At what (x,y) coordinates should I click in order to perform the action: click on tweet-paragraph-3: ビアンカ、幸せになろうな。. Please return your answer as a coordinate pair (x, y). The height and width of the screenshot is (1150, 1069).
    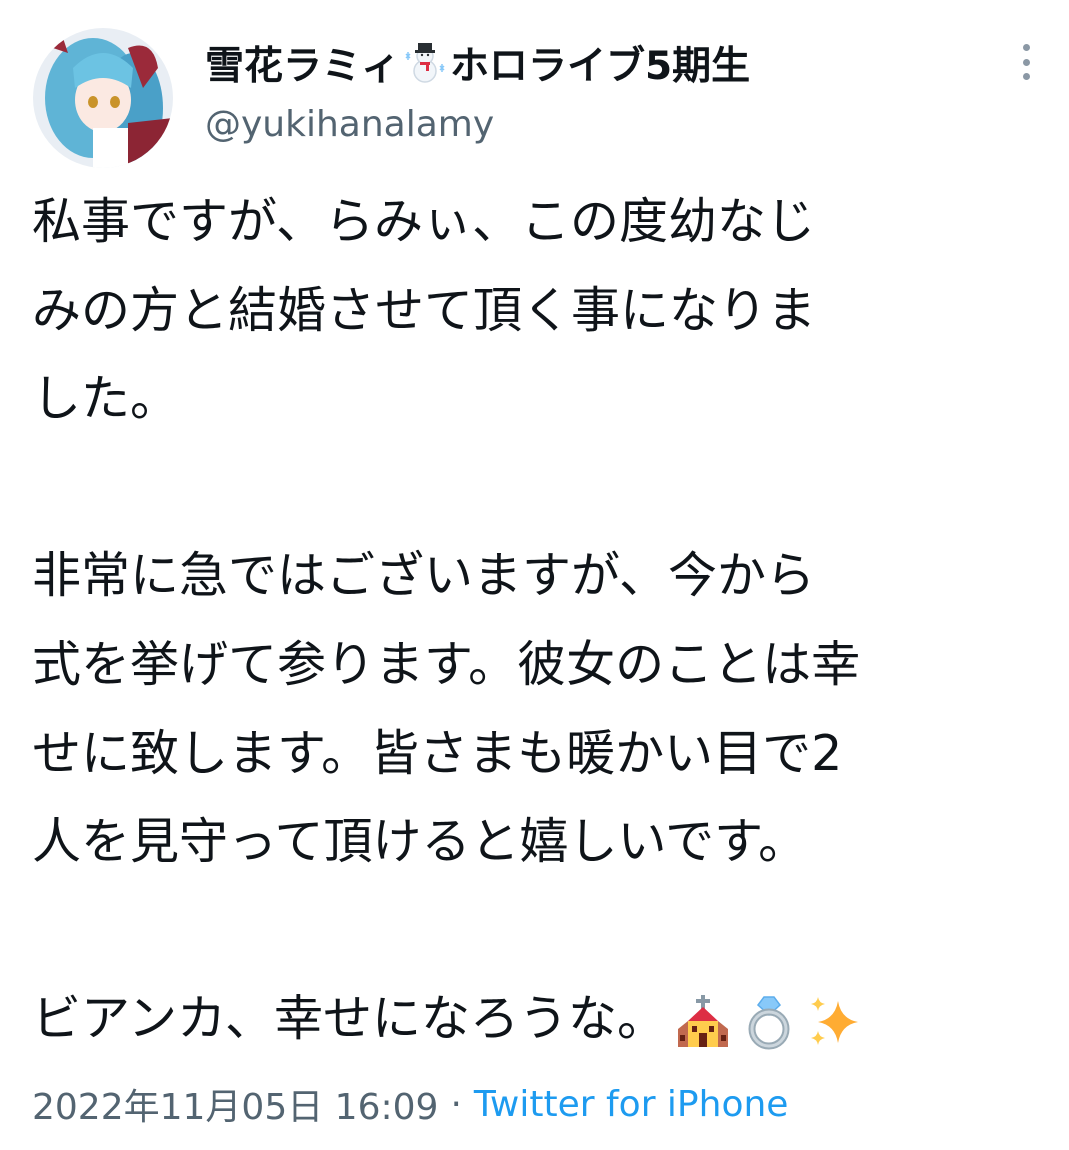
    Looking at the image, I should click on (542, 1019).